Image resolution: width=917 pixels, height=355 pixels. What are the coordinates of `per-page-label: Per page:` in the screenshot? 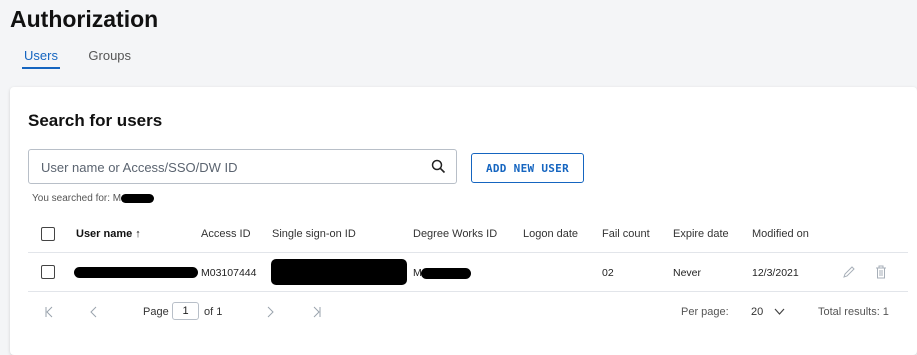 It's located at (705, 312).